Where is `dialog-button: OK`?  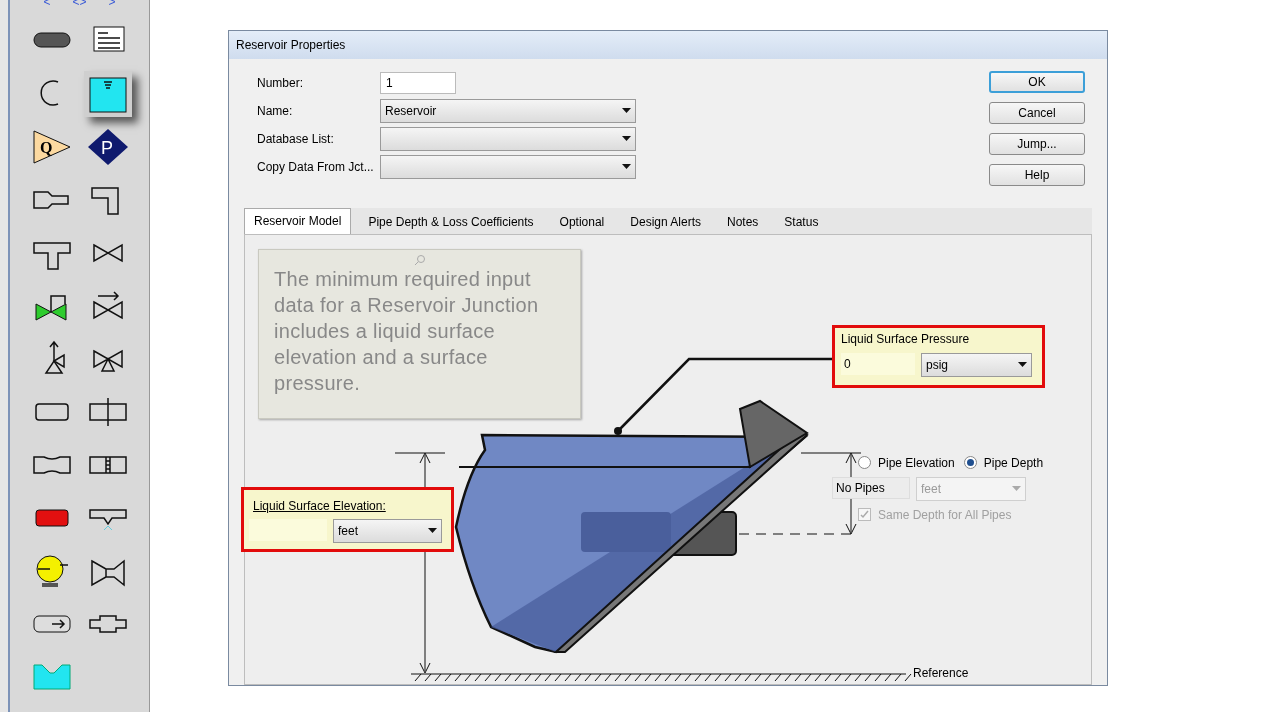
dialog-button: OK is located at coordinates (1037, 81).